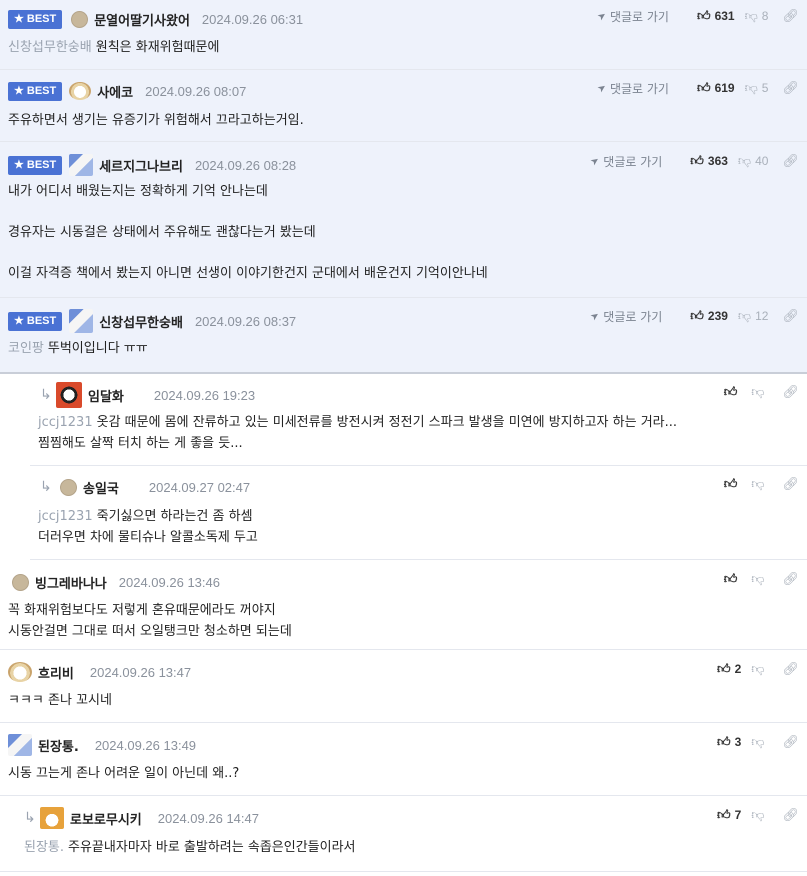 Image resolution: width=807 pixels, height=876 pixels. What do you see at coordinates (753, 316) in the screenshot?
I see `dislike-button: 👎︎ 12` at bounding box center [753, 316].